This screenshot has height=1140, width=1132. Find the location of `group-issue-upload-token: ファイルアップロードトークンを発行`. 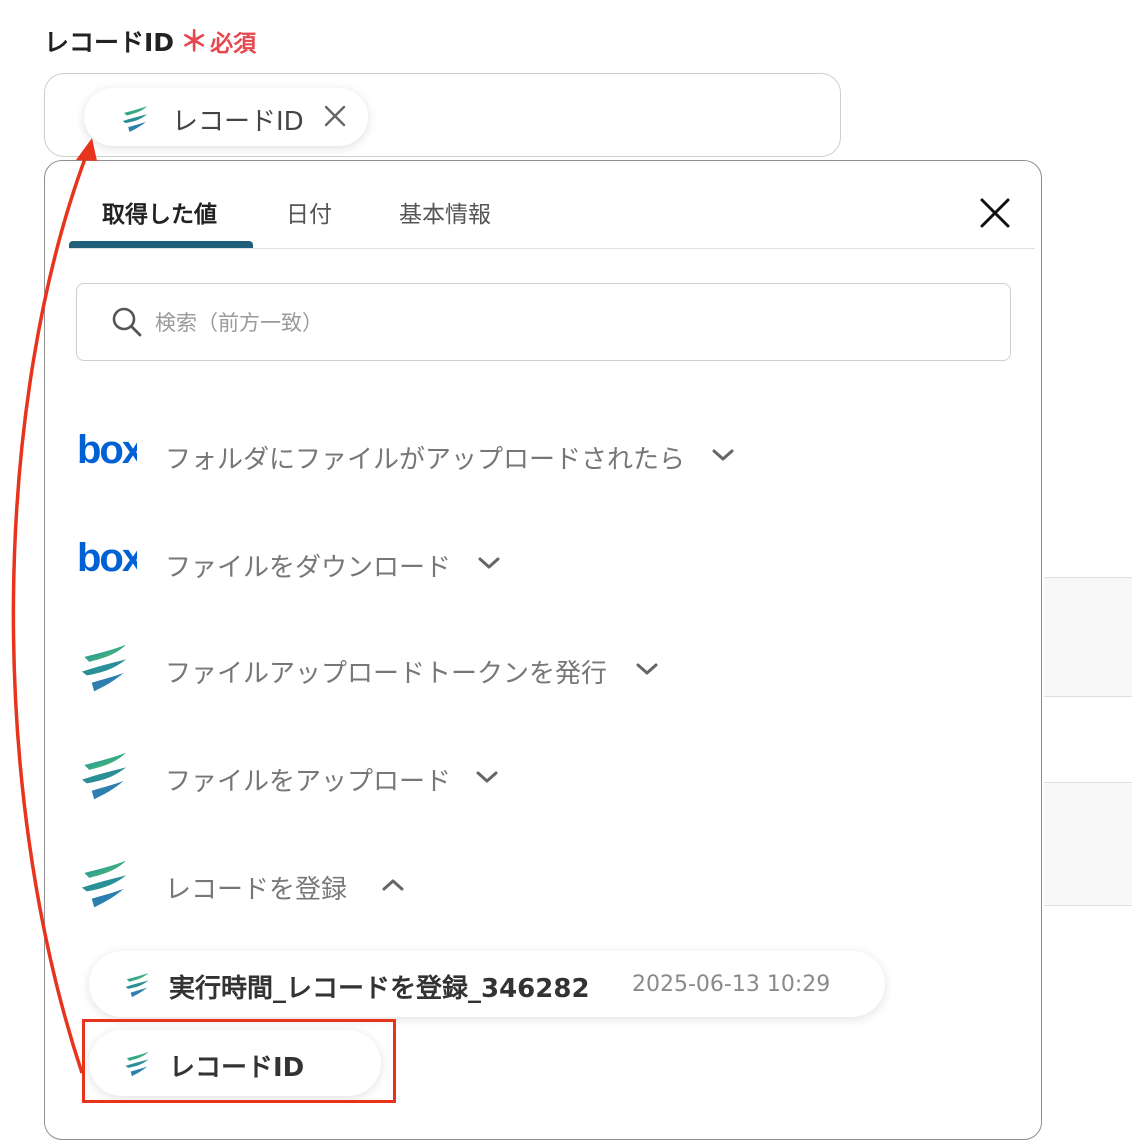

group-issue-upload-token: ファイルアップロードトークンを発行 is located at coordinates (372, 671).